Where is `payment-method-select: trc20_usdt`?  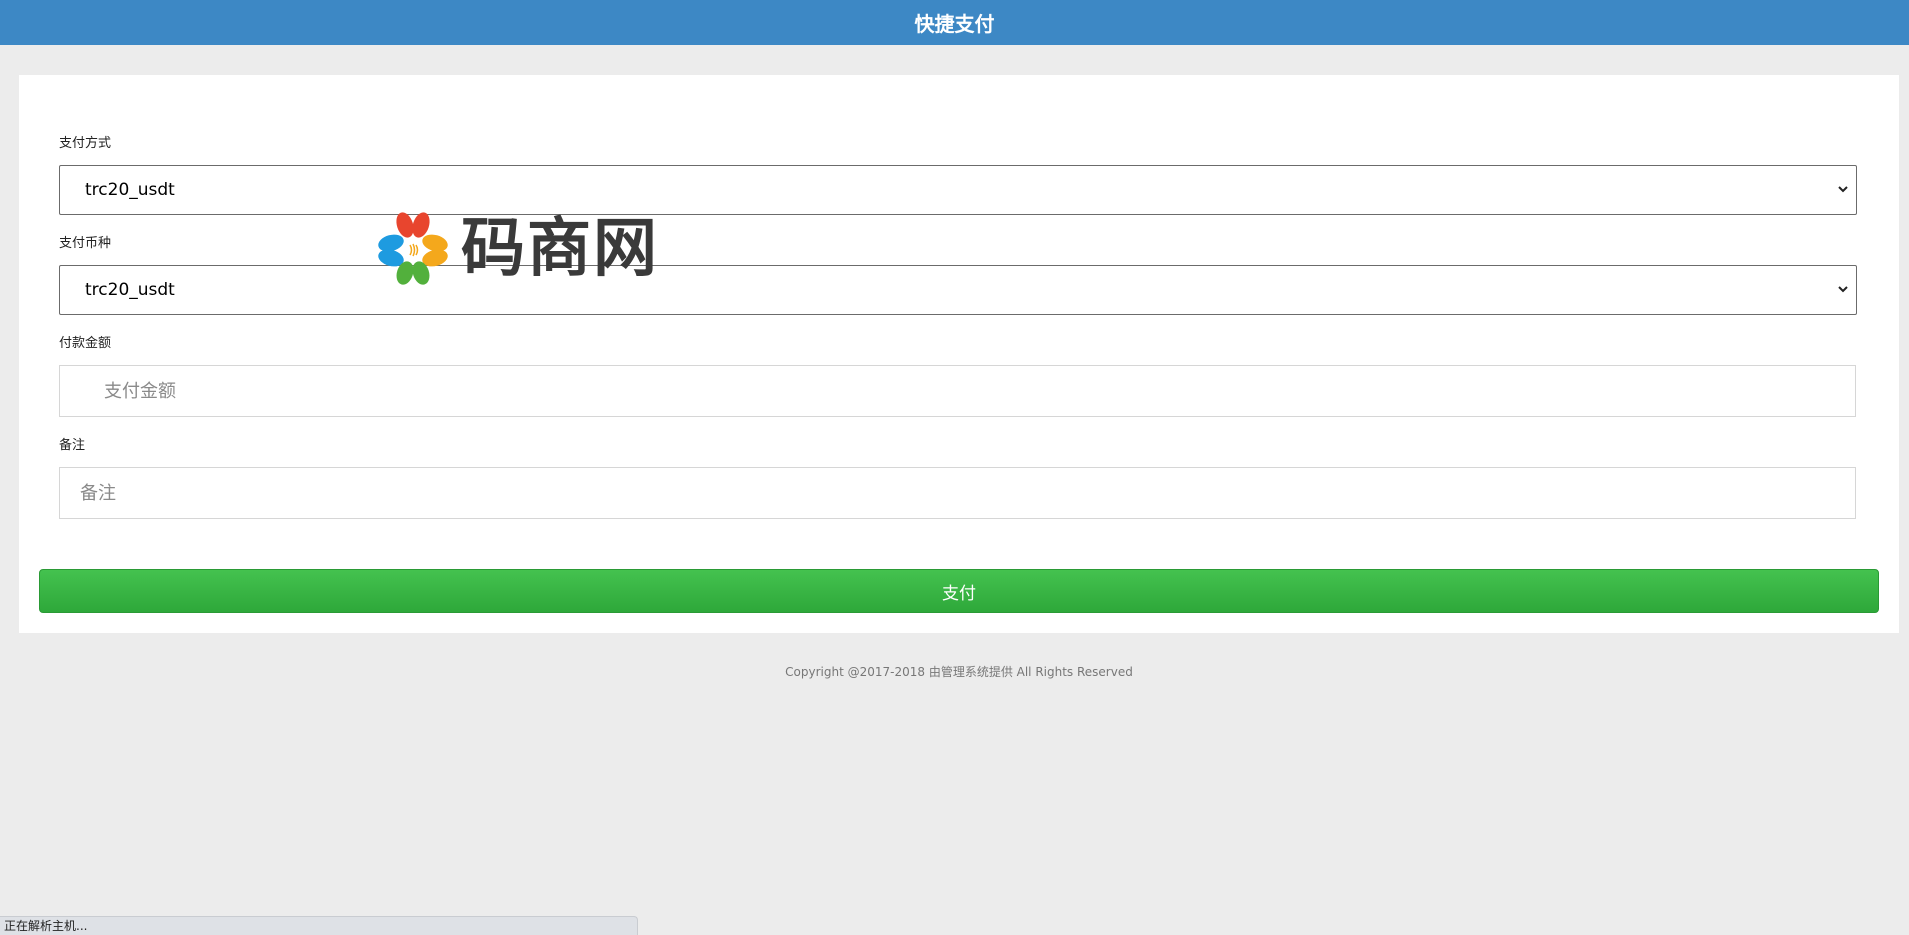
payment-method-select: trc20_usdt is located at coordinates (958, 190).